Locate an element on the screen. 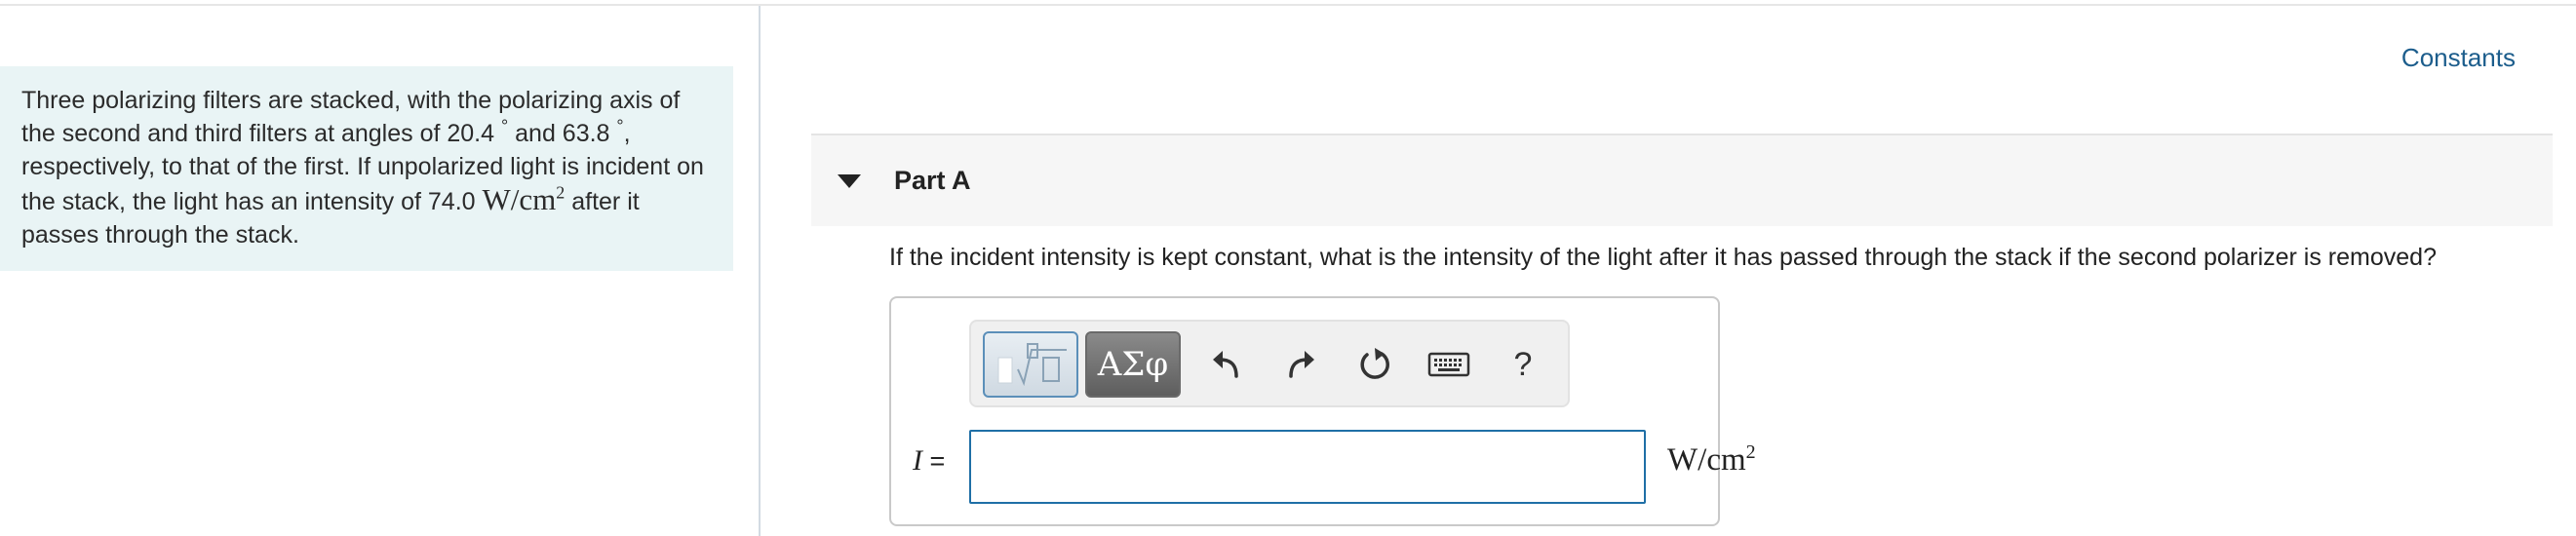 This screenshot has height=536, width=2576. answer-unit-exponent: 2 is located at coordinates (1750, 452).